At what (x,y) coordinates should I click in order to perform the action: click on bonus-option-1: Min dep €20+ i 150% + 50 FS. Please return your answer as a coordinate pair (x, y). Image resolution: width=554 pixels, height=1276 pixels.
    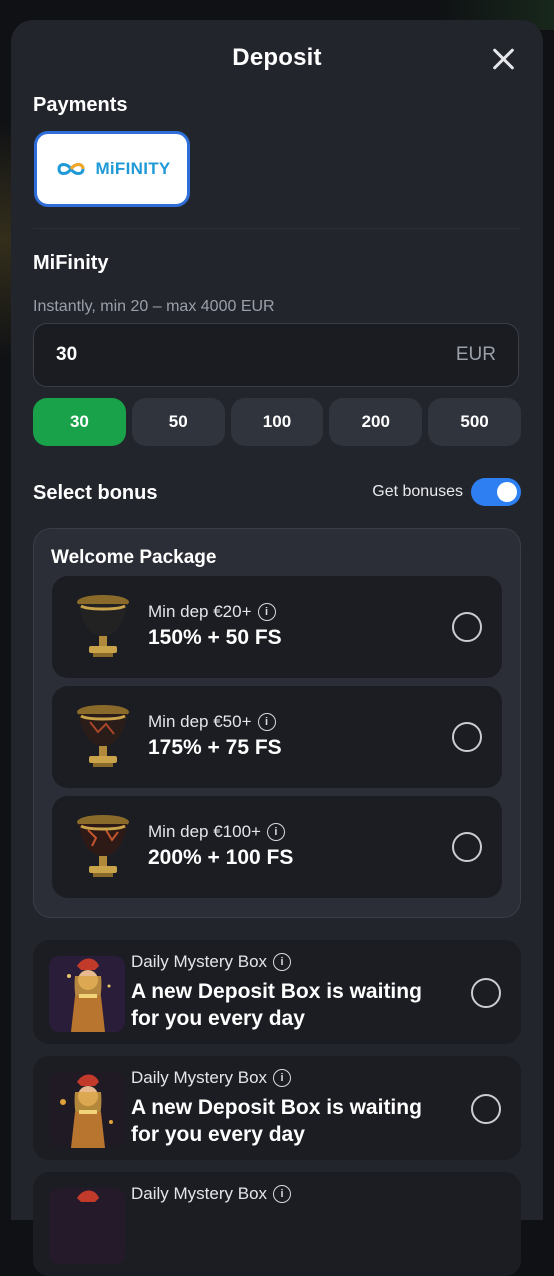
    Looking at the image, I should click on (277, 627).